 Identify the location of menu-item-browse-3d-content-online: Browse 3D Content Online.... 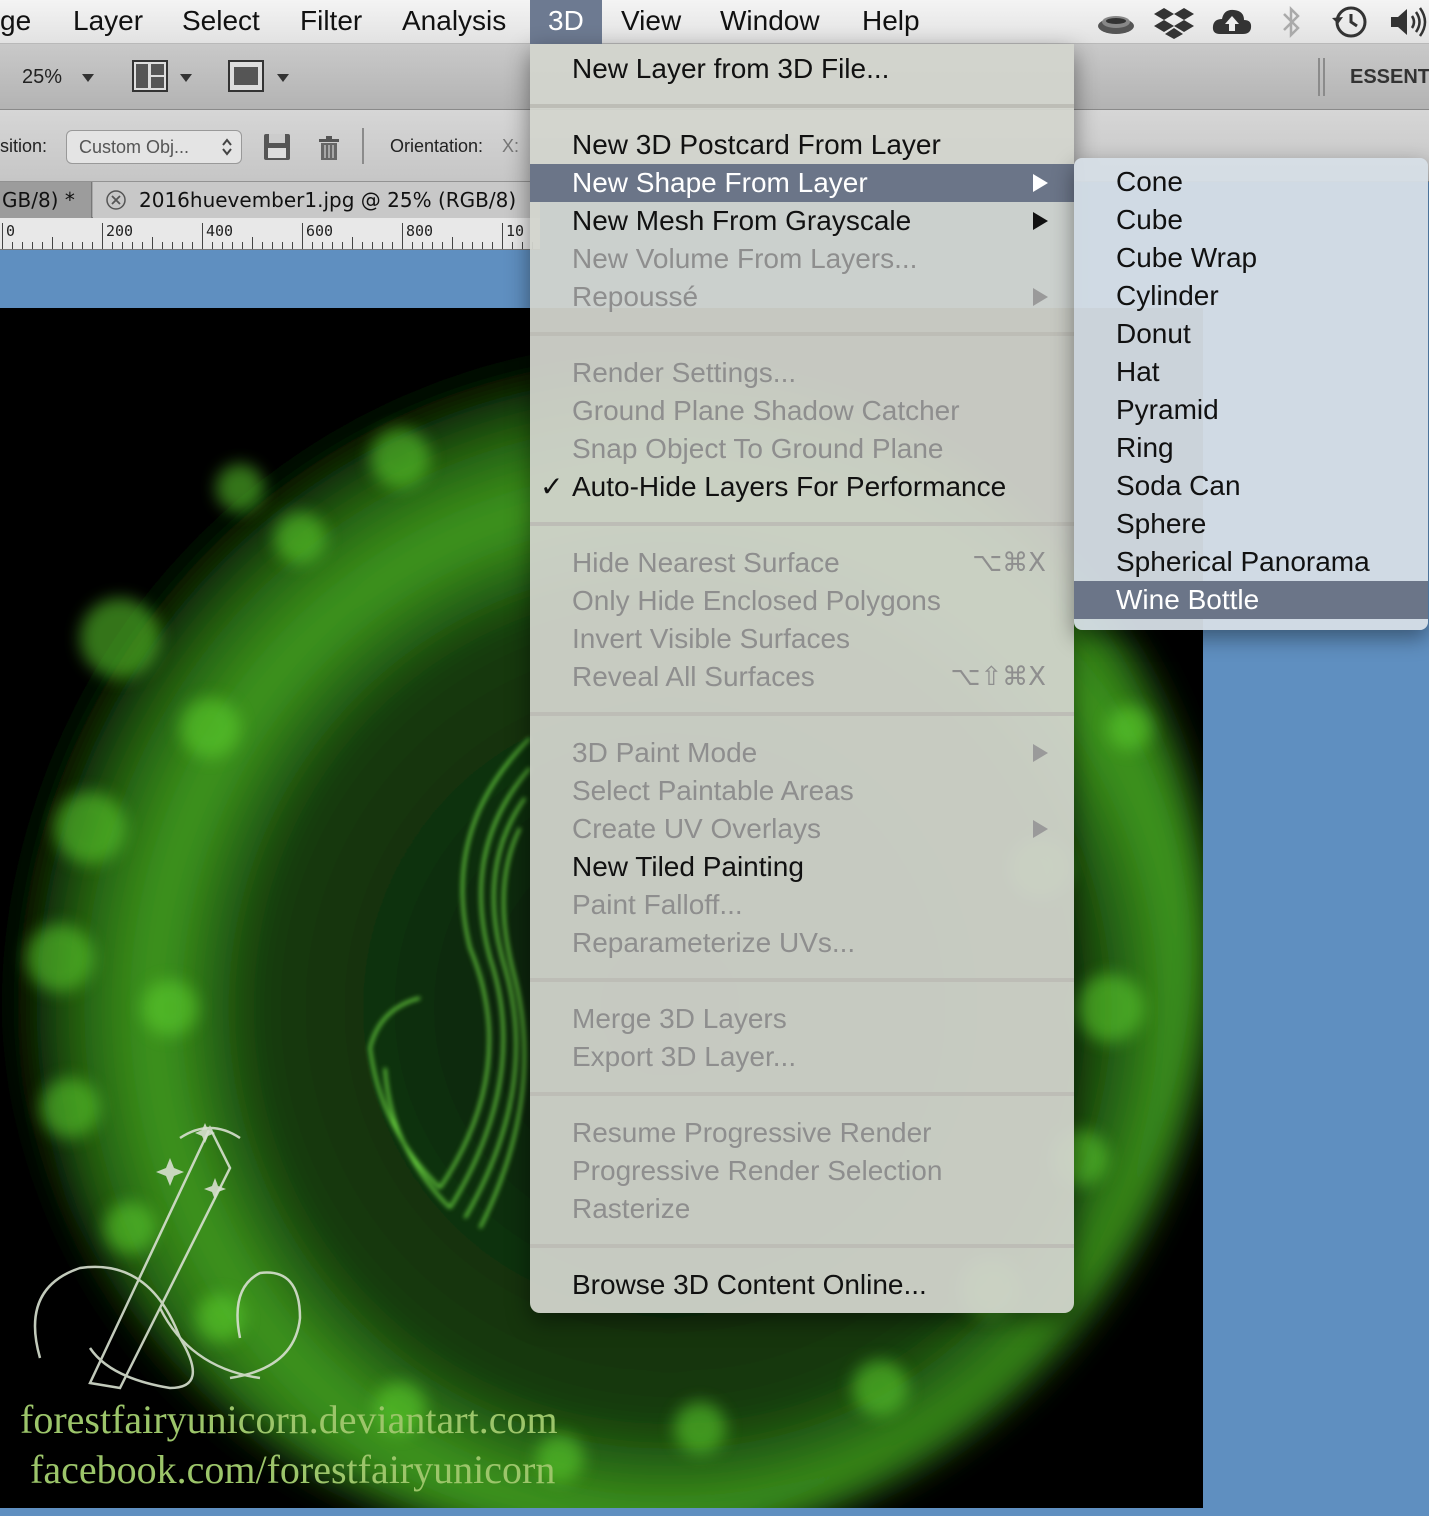
(802, 1285).